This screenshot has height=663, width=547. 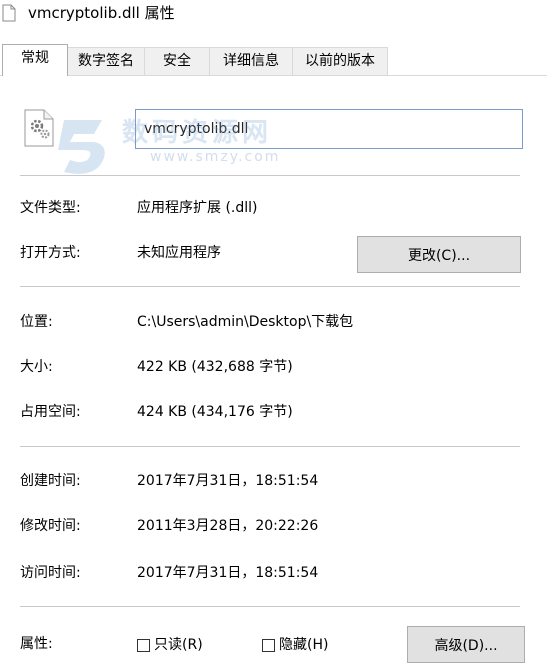 What do you see at coordinates (251, 61) in the screenshot?
I see `tab-details: 详细信息` at bounding box center [251, 61].